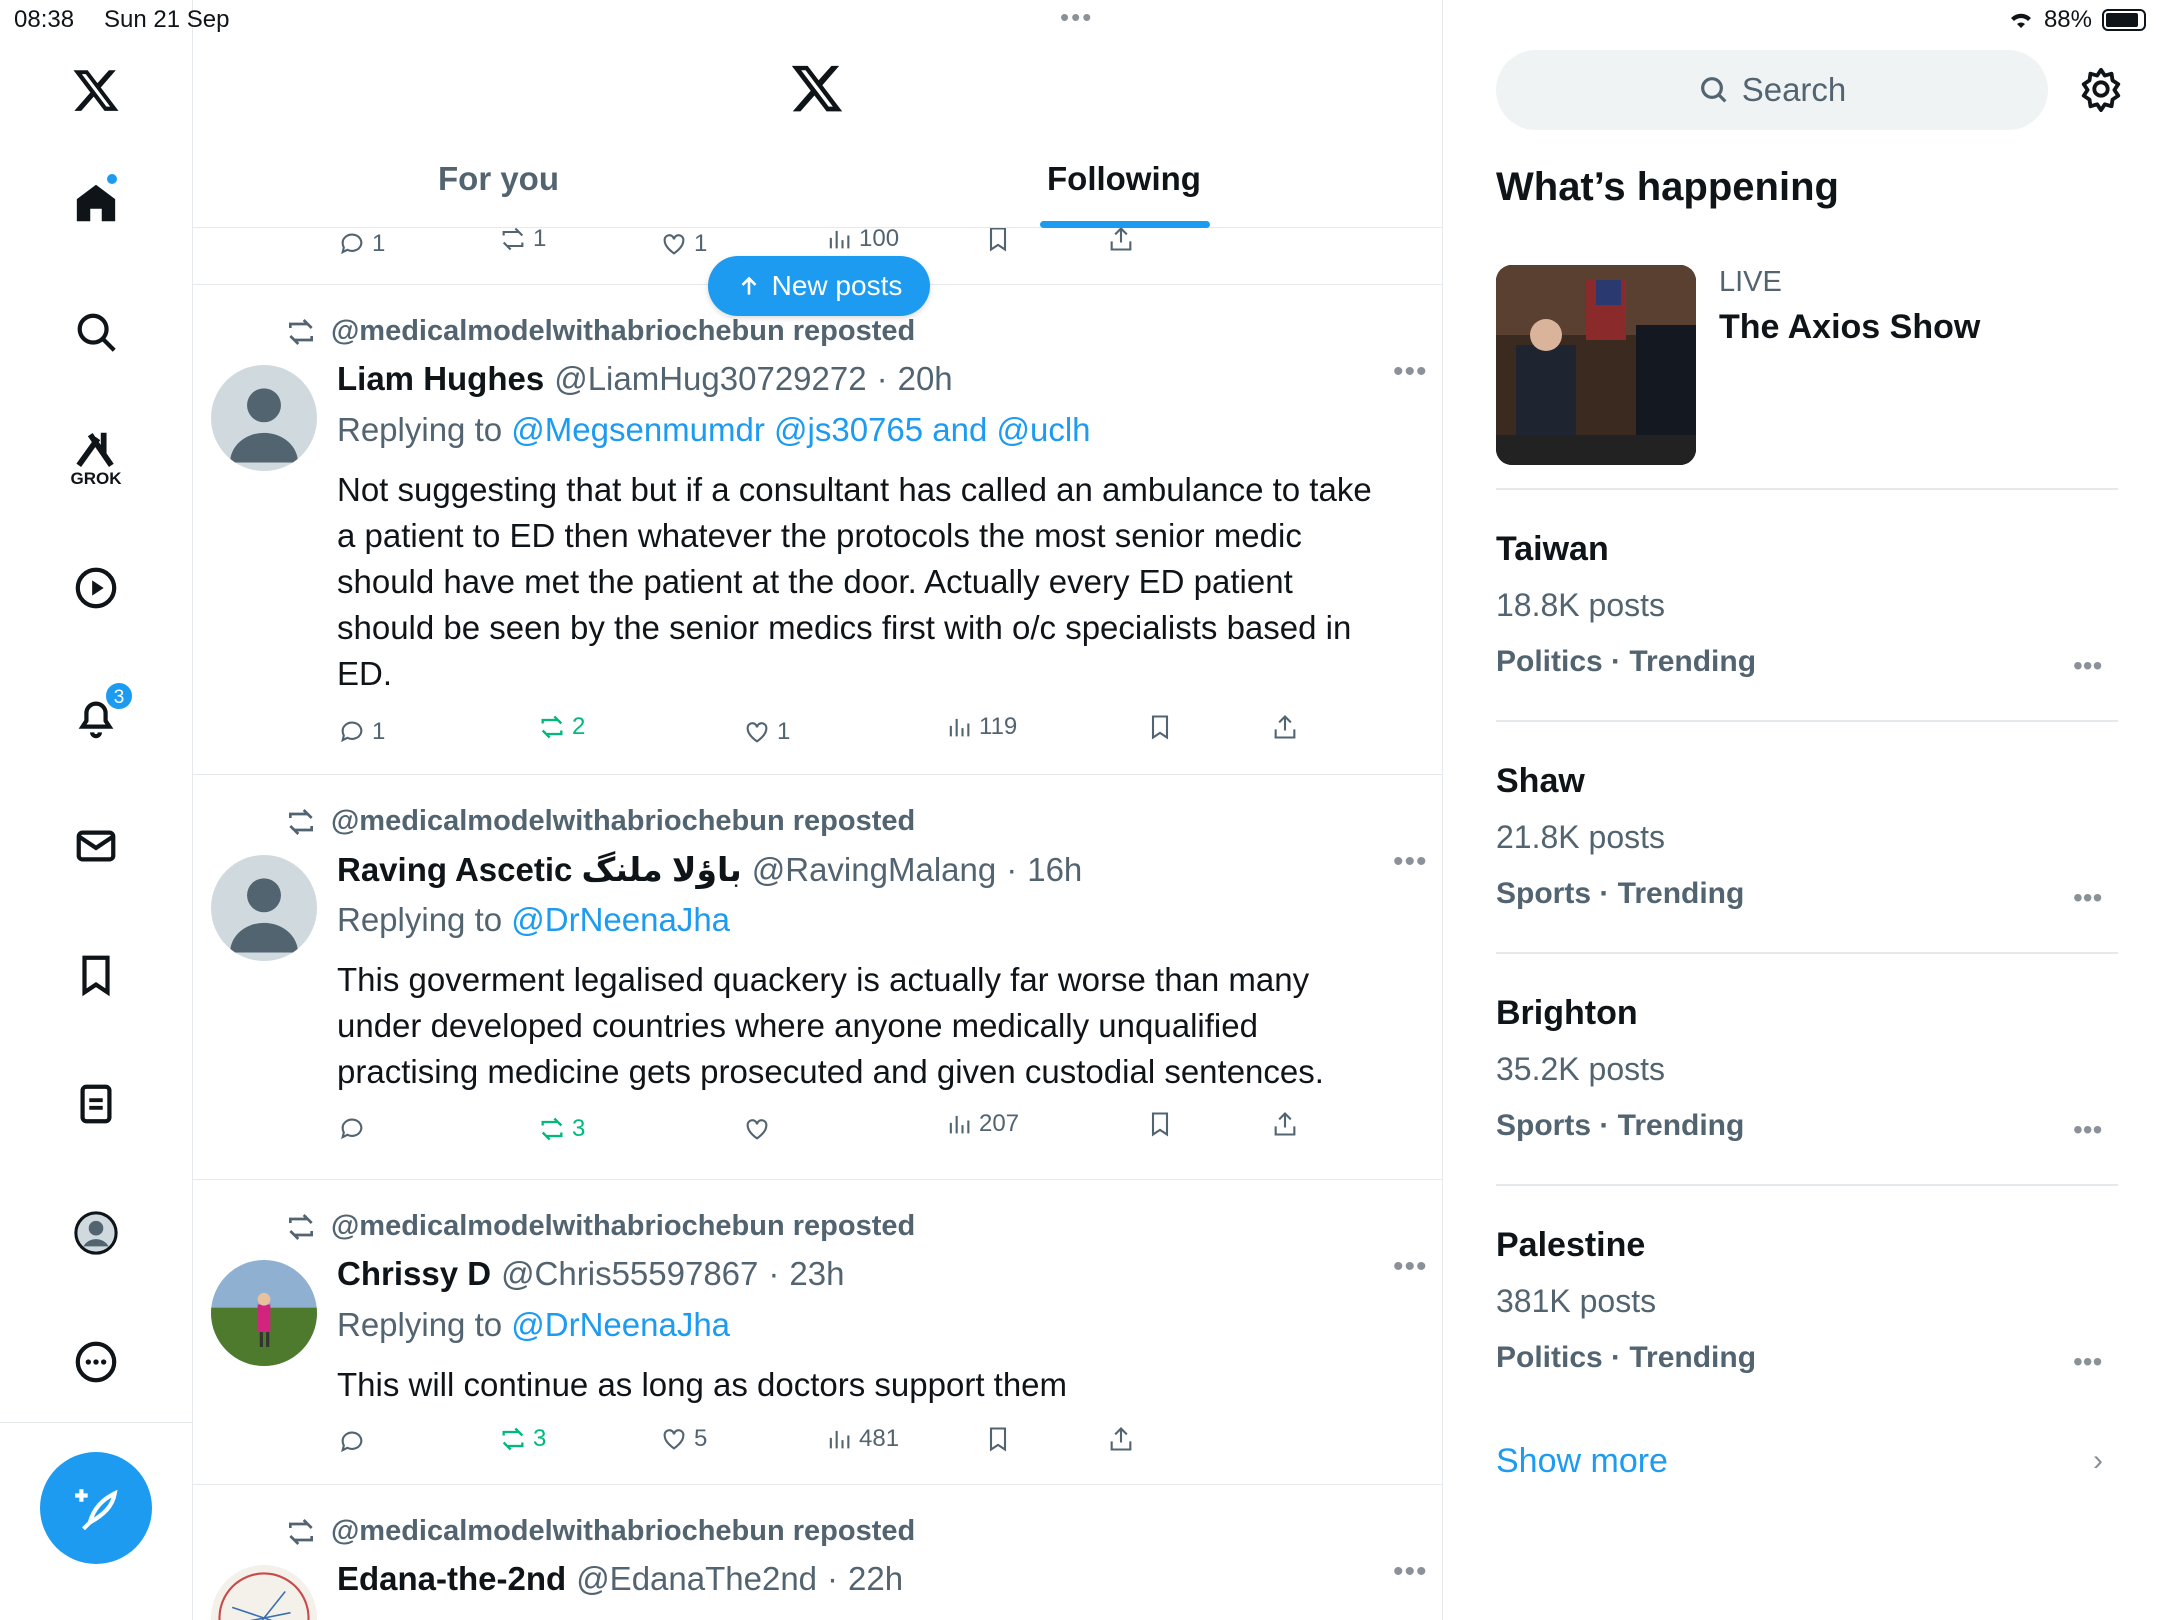 This screenshot has width=2160, height=1620. I want to click on multitask-dots-icon: •••, so click(1076, 17).